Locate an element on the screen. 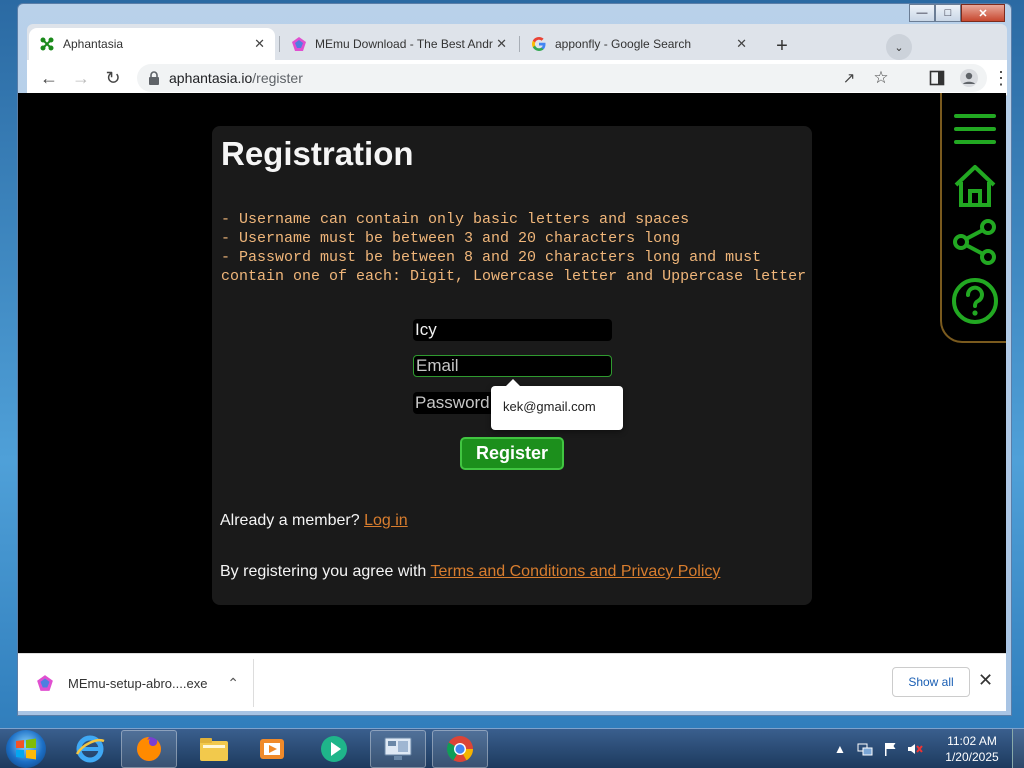 The height and width of the screenshot is (768, 1024). address-bar: aphantasia.io/register ↗ ☆ is located at coordinates (562, 78).